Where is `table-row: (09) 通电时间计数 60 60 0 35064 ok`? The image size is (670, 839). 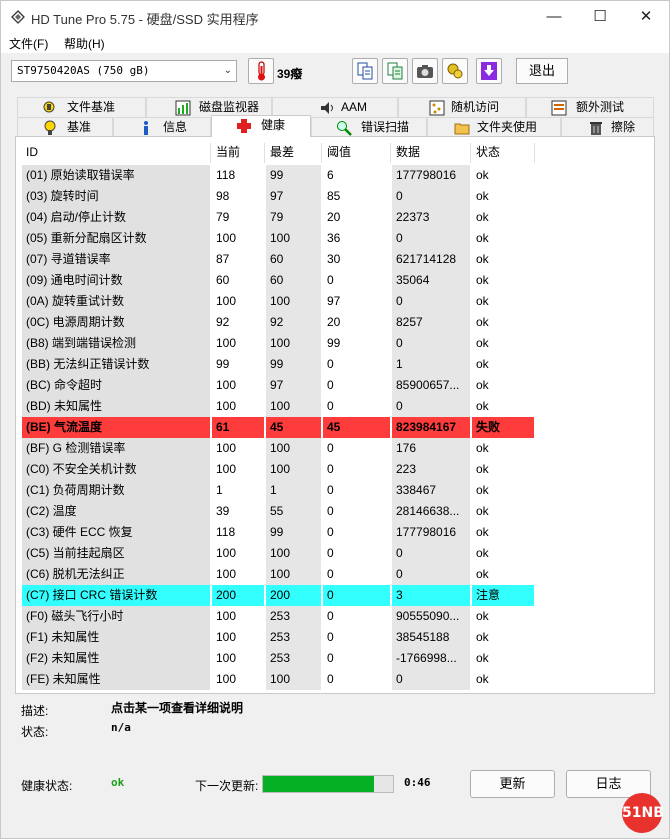 table-row: (09) 通电时间计数 60 60 0 35064 ok is located at coordinates (335, 280).